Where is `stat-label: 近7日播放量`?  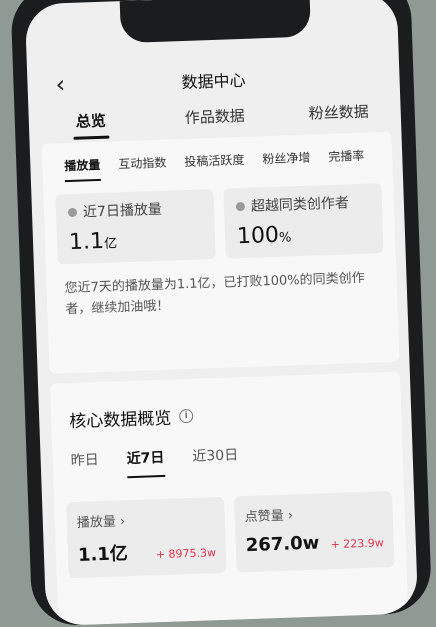
stat-label: 近7日播放量 is located at coordinates (122, 211).